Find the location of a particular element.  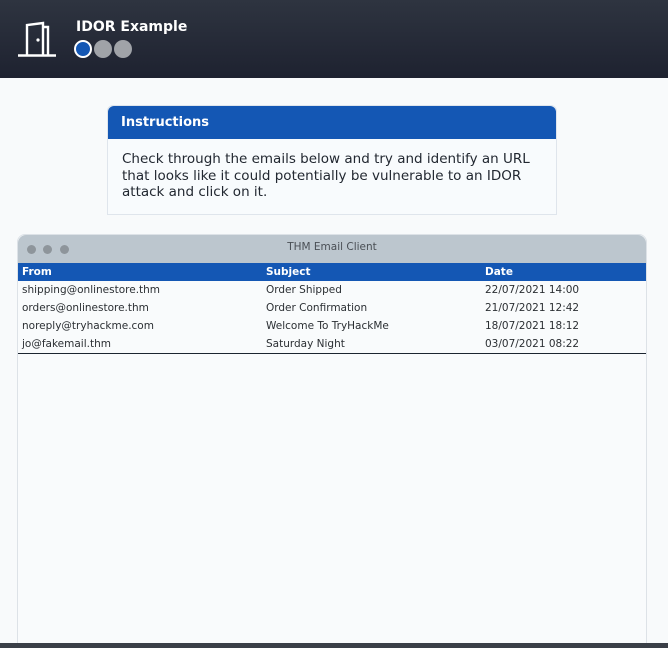

column-header-subject: Subject is located at coordinates (288, 272).